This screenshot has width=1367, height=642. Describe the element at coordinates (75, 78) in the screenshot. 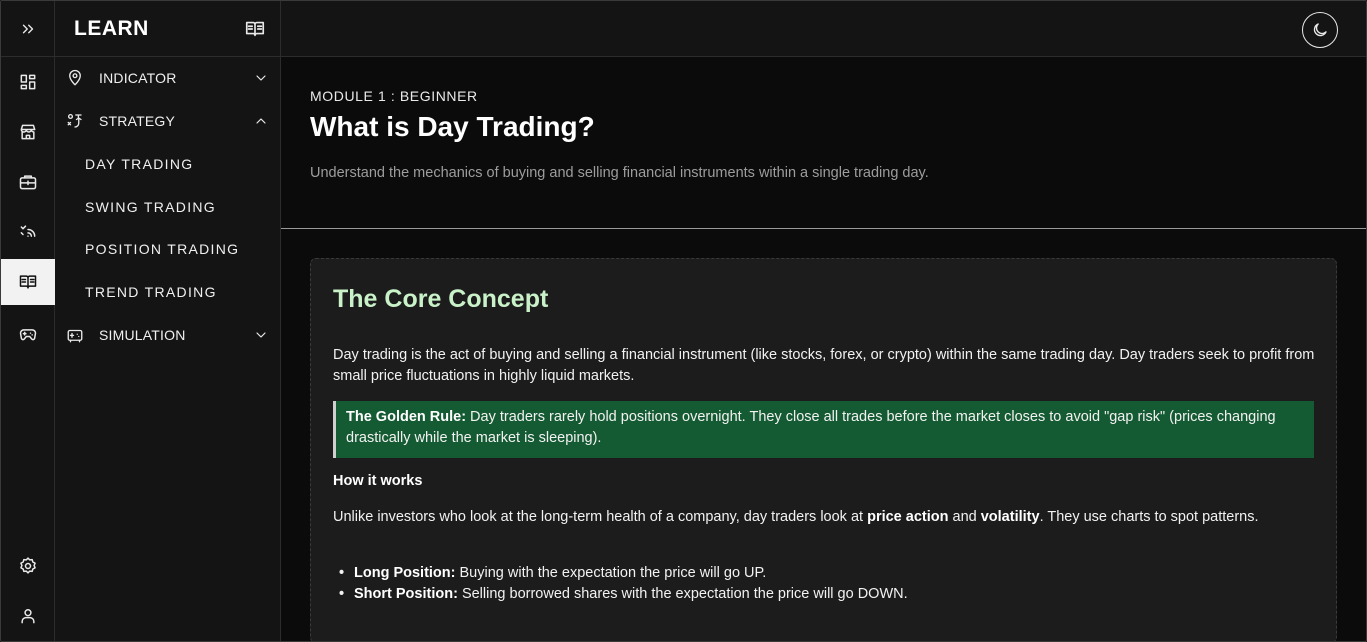

I see `map-pin-icon` at that location.